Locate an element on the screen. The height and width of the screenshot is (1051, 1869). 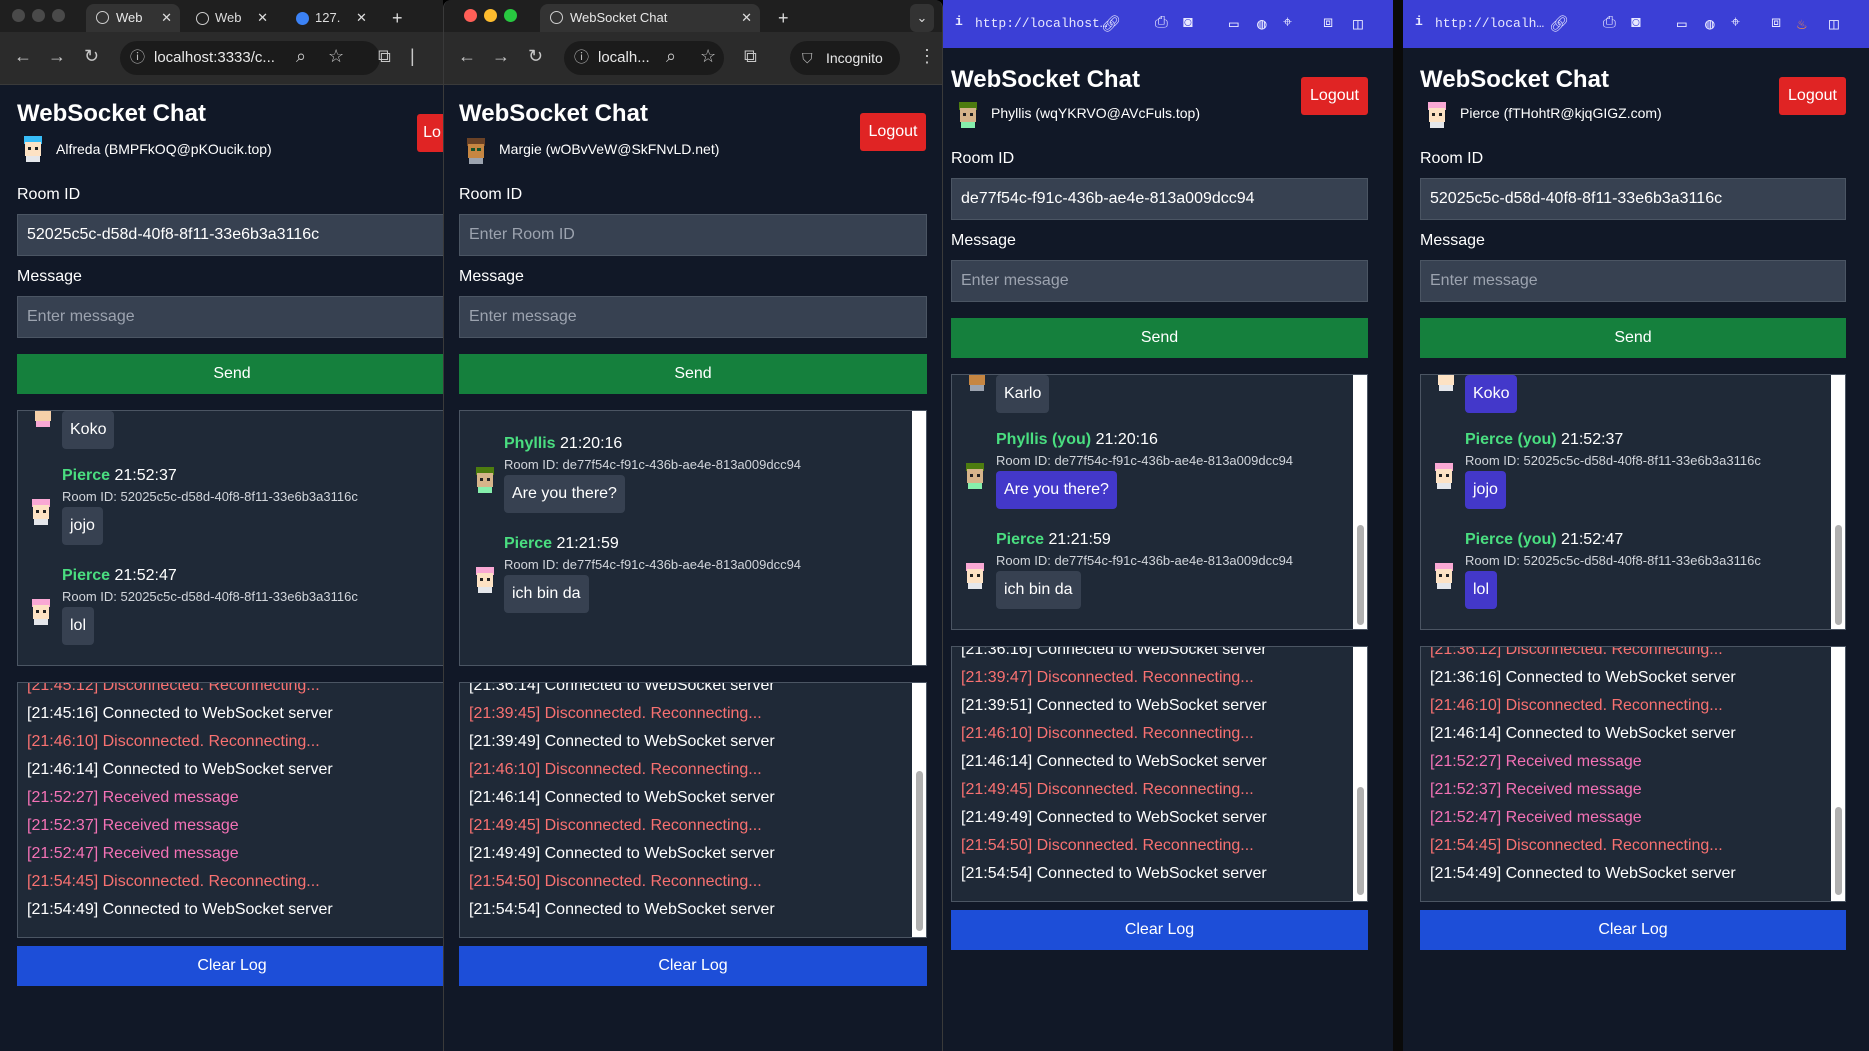
room-id-input: Enter Room ID is located at coordinates (693, 235).